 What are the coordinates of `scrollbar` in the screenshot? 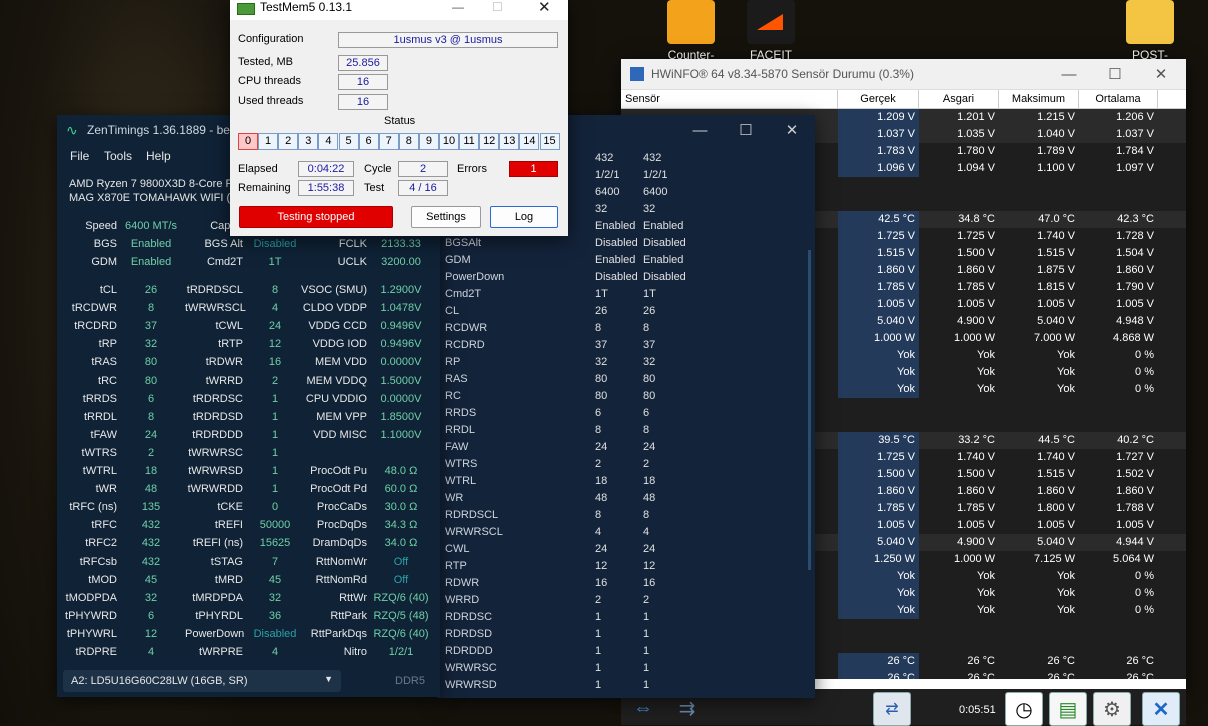 It's located at (809, 410).